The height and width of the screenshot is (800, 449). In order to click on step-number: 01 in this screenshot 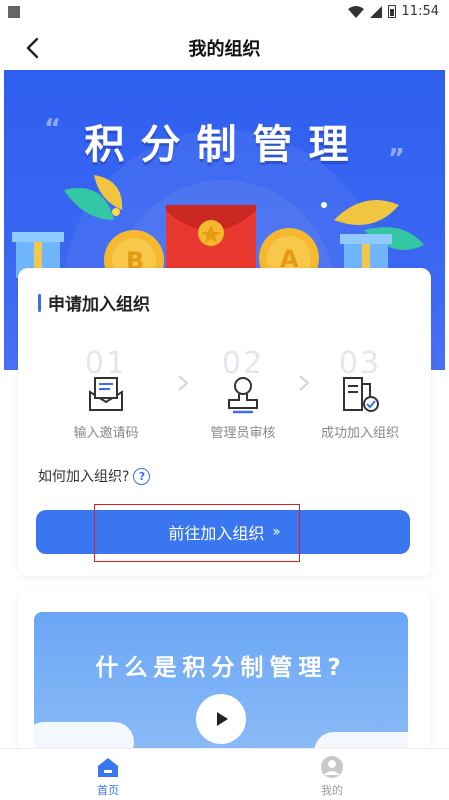, I will do `click(106, 363)`.